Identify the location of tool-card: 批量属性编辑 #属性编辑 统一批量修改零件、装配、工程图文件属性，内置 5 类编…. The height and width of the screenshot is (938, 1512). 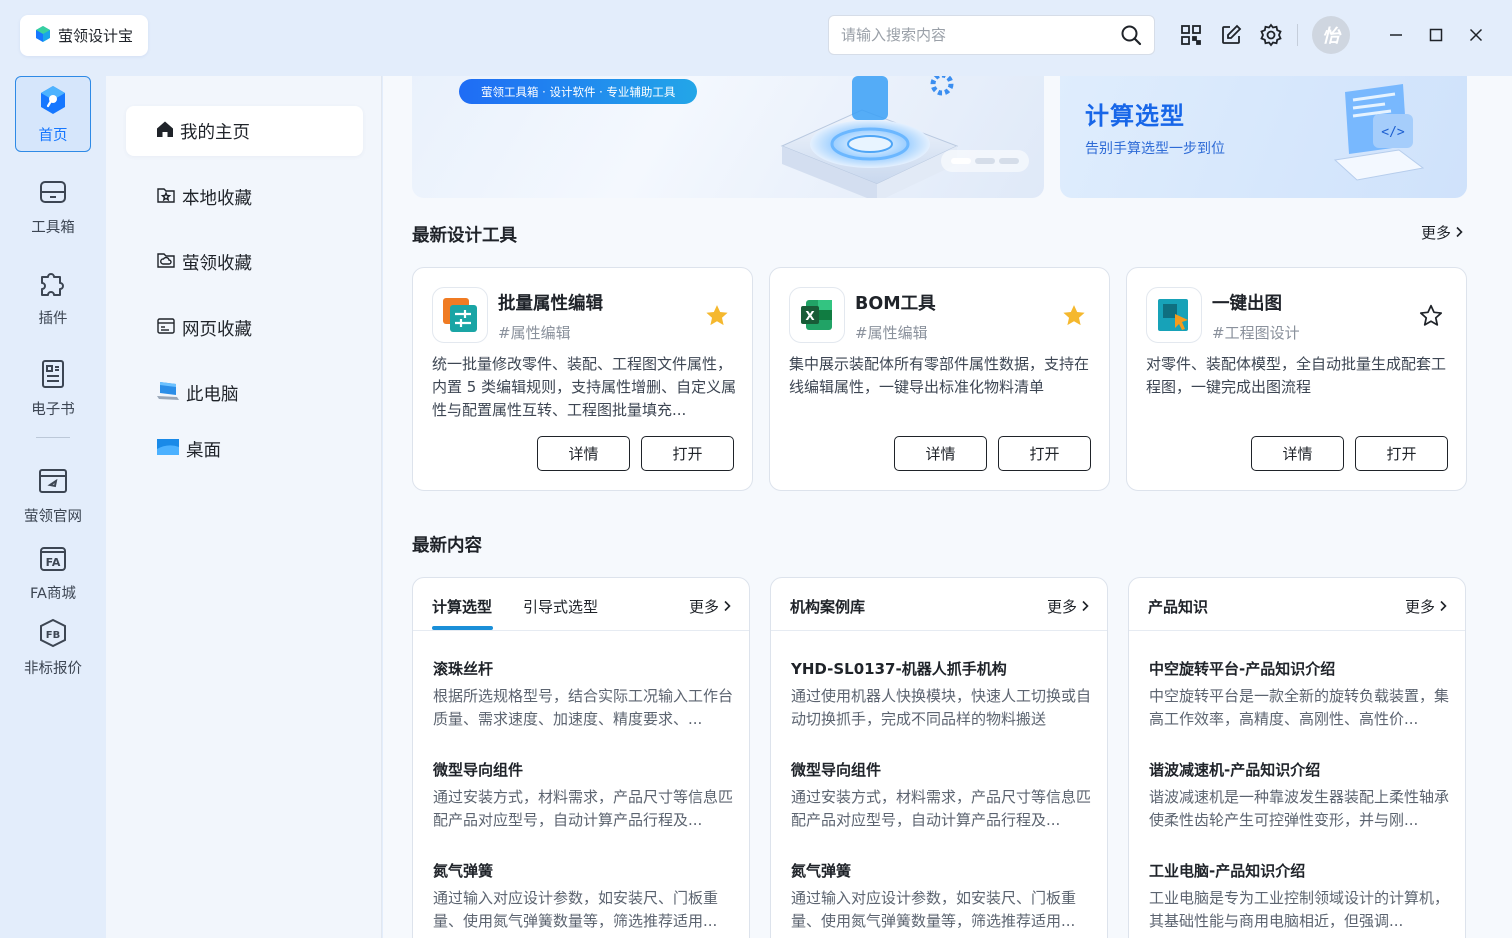
(582, 379).